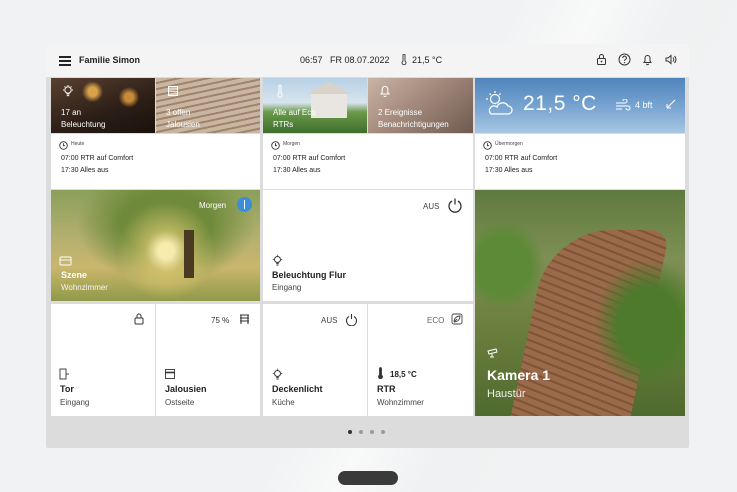  I want to click on weather-wind: 4 bft, so click(644, 105).